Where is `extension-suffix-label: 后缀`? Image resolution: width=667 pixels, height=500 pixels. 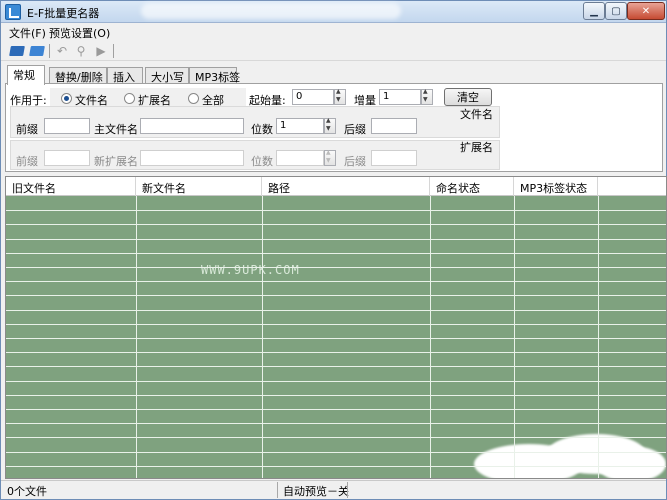 extension-suffix-label: 后缀 is located at coordinates (355, 161).